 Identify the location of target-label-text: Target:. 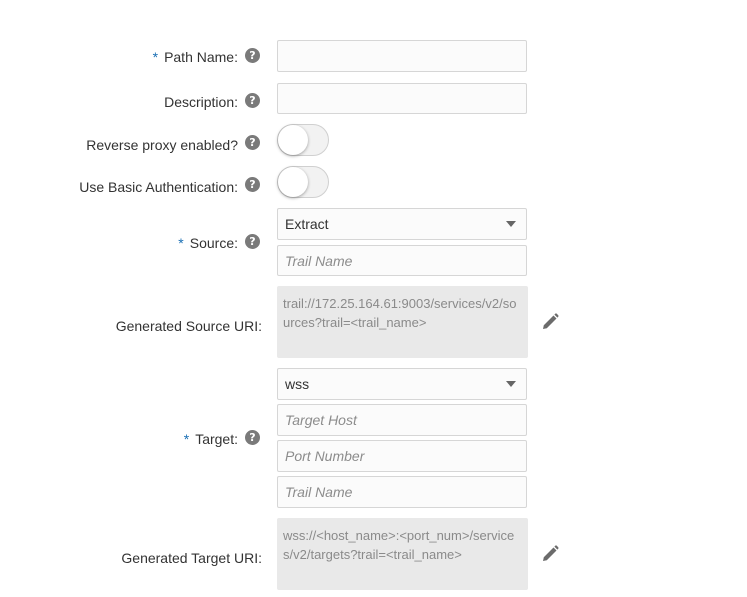
(216, 439).